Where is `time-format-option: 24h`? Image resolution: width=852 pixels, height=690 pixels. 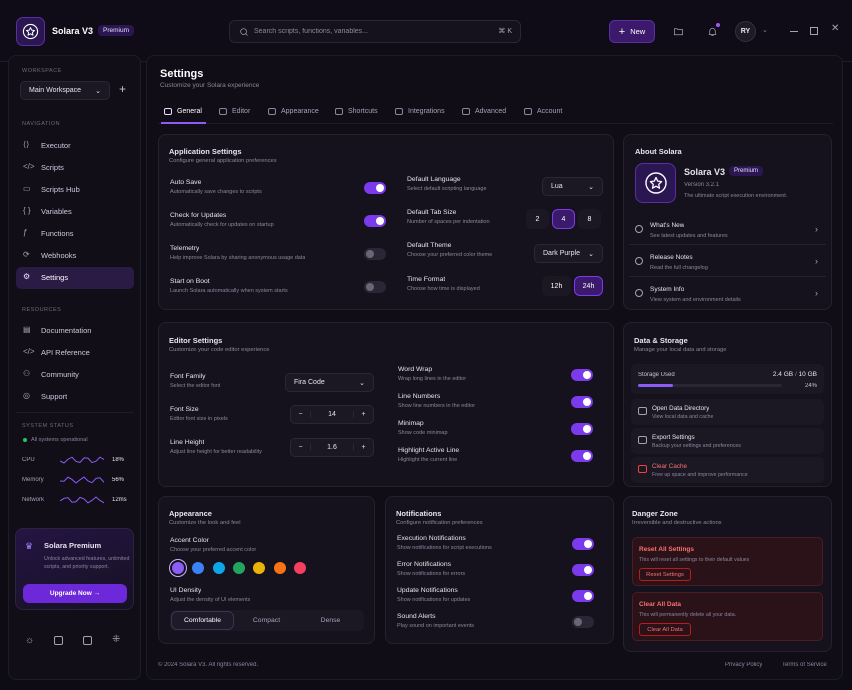 time-format-option: 24h is located at coordinates (588, 286).